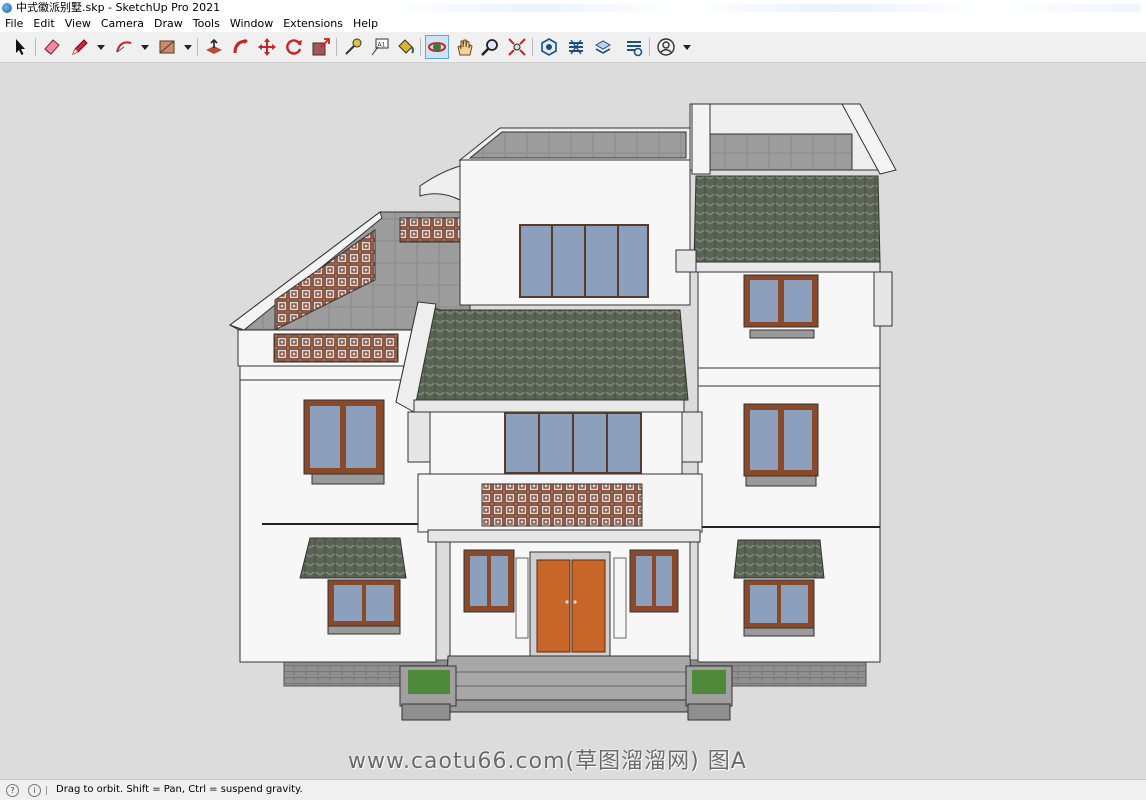 Image resolution: width=1146 pixels, height=800 pixels. What do you see at coordinates (570, 601) in the screenshot?
I see `entrance` at bounding box center [570, 601].